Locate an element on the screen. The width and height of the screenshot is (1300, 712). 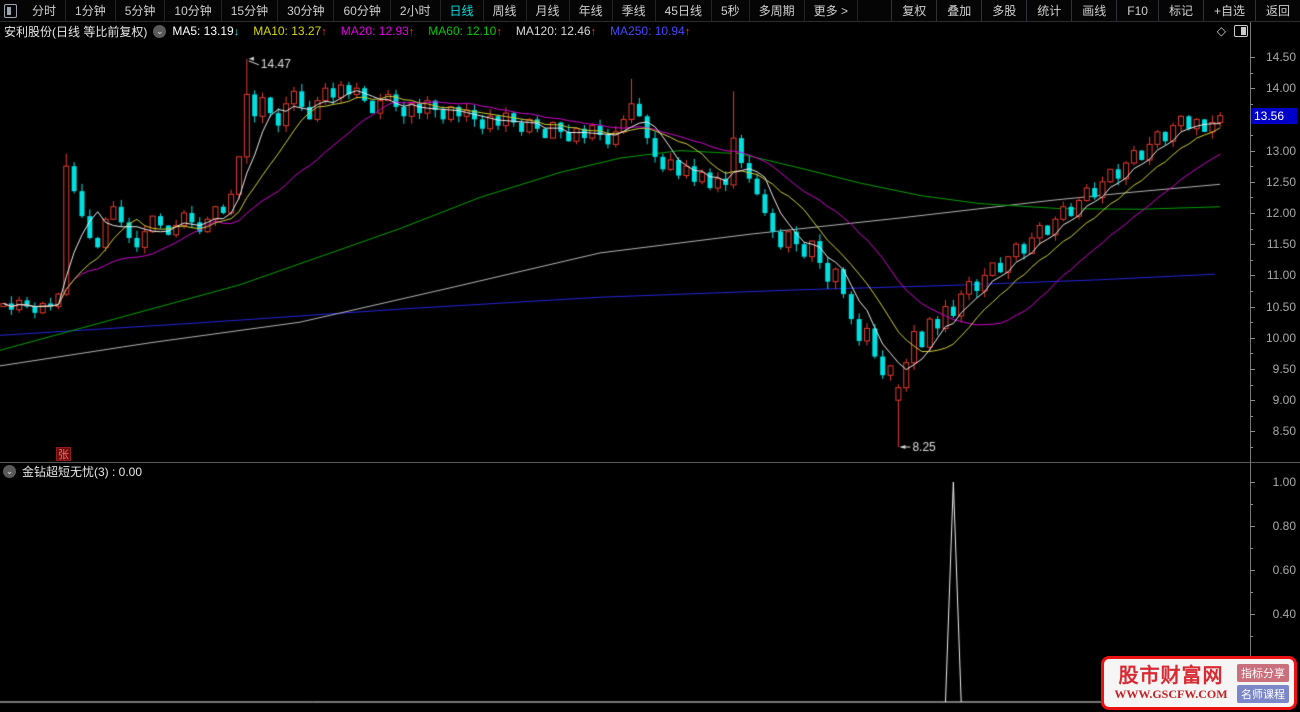
price-axis-label: 8.50 is located at coordinates (1284, 431).